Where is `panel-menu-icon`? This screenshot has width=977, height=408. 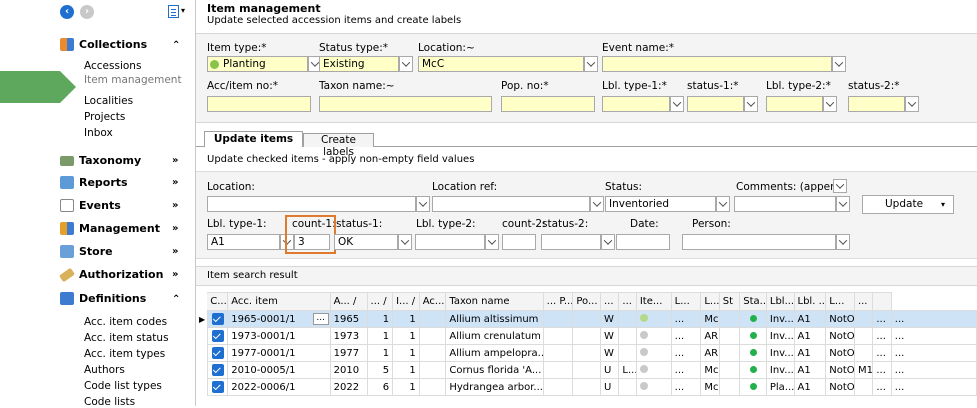
panel-menu-icon is located at coordinates (173, 11).